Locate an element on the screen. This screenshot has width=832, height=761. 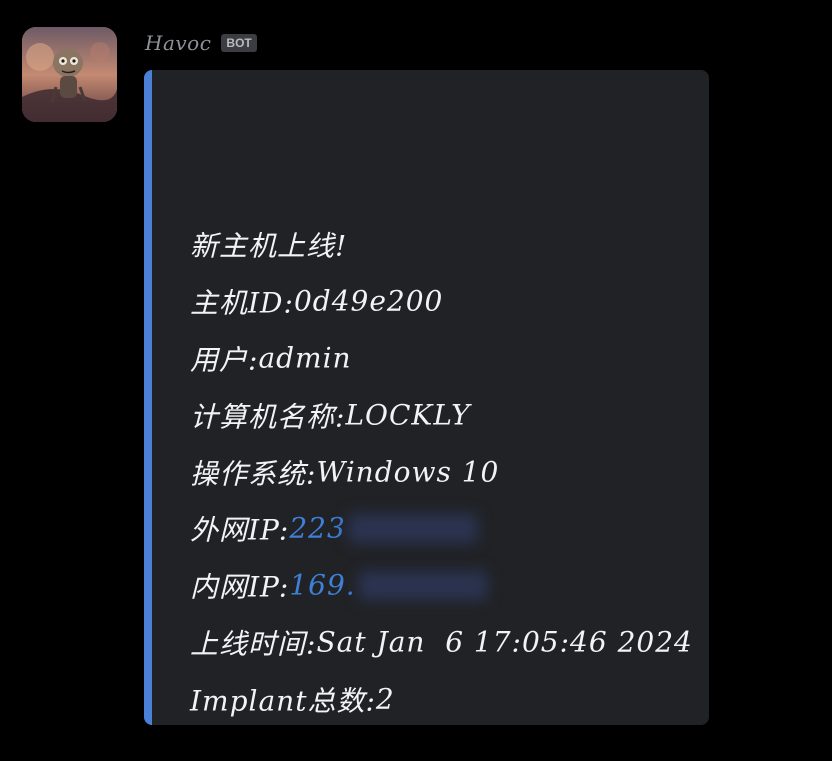
embed-line-private-ip: 内网IP: 169. is located at coordinates (339, 585).